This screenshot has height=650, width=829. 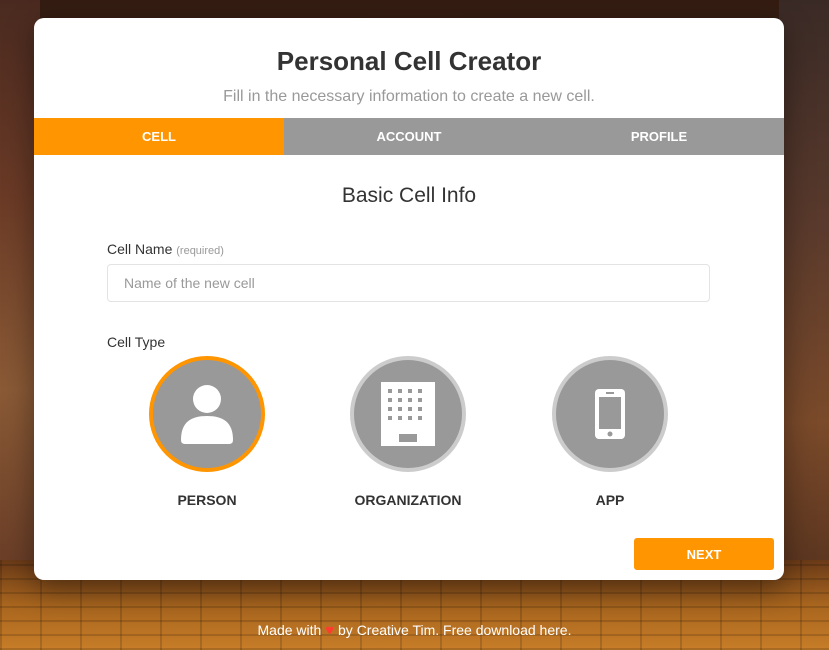 I want to click on cell-name-input, so click(x=408, y=283).